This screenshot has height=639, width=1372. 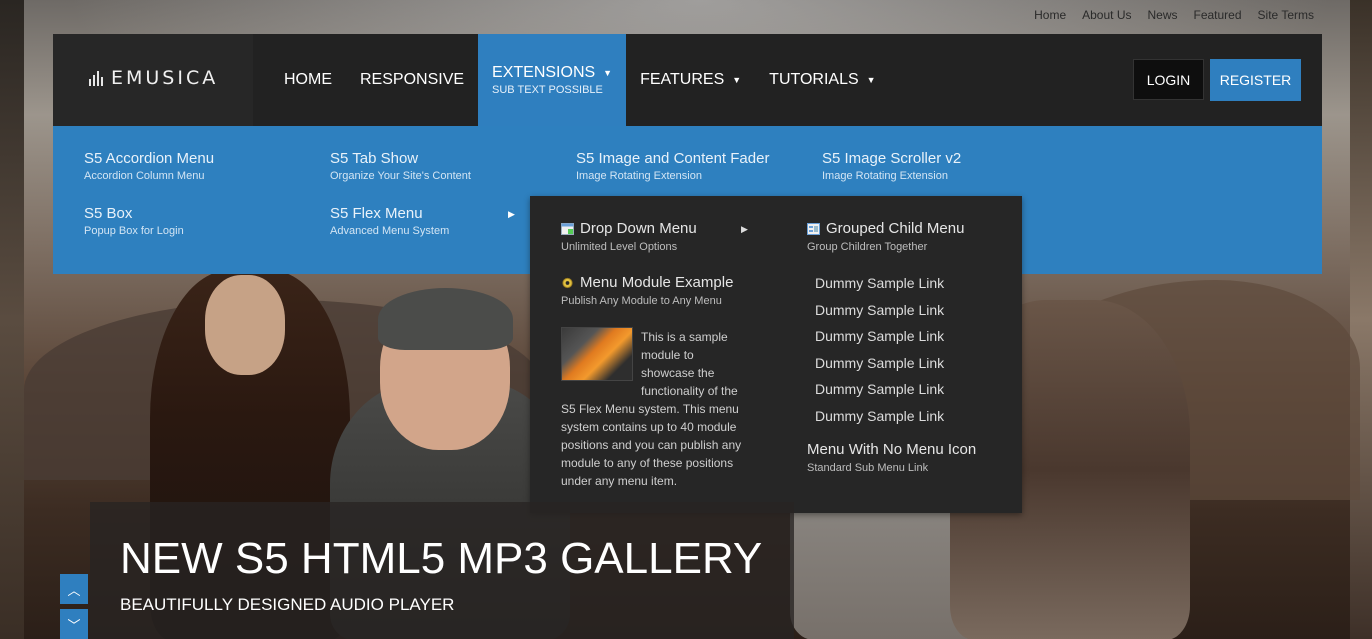 I want to click on window-icon, so click(x=567, y=228).